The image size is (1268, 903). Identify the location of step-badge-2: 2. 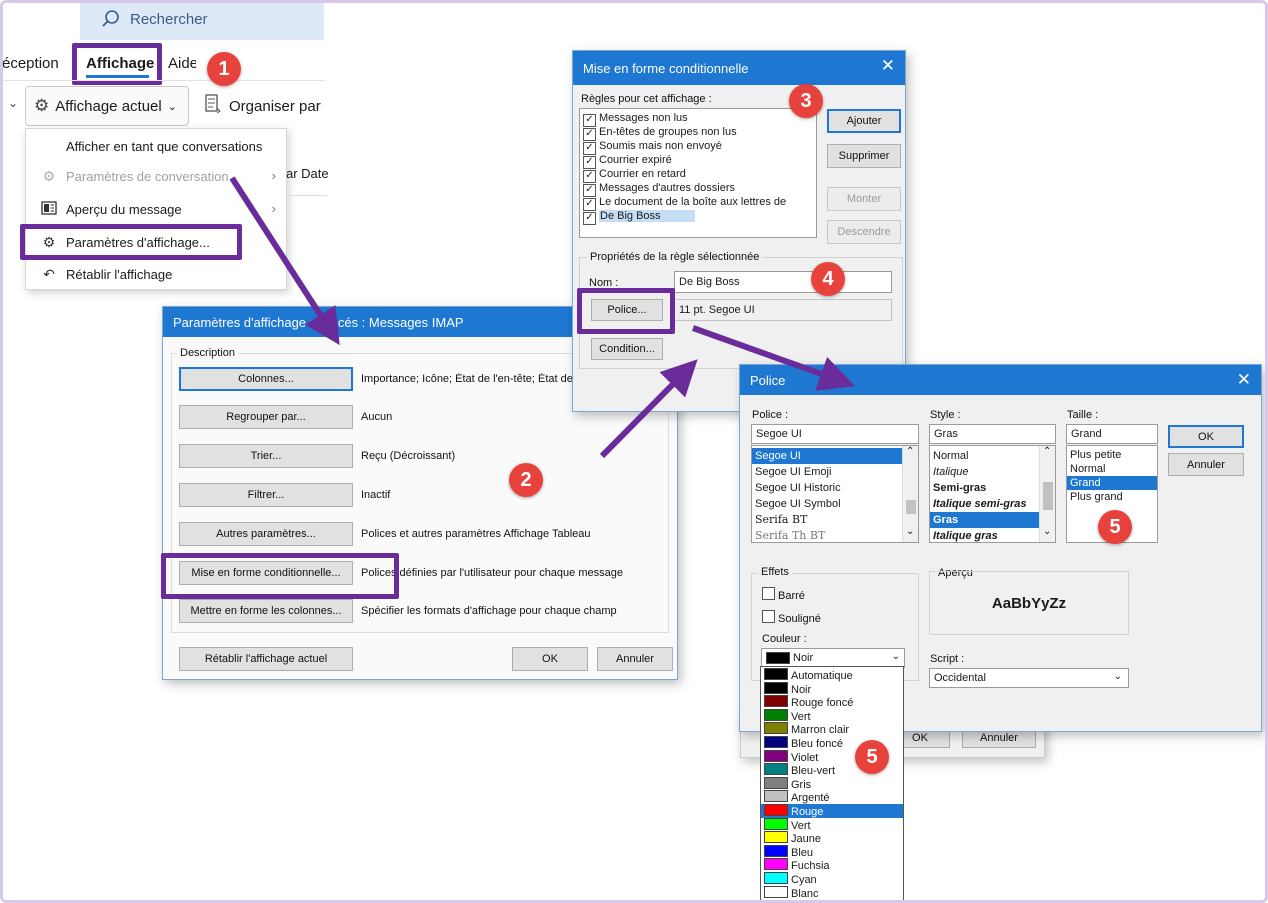
(526, 480).